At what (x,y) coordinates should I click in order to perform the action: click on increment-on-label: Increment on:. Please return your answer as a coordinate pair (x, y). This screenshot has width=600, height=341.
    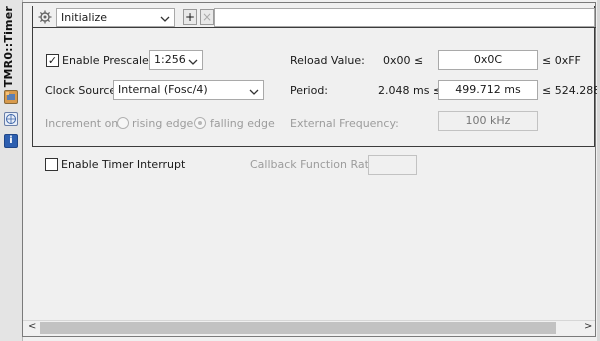
    Looking at the image, I should click on (83, 123).